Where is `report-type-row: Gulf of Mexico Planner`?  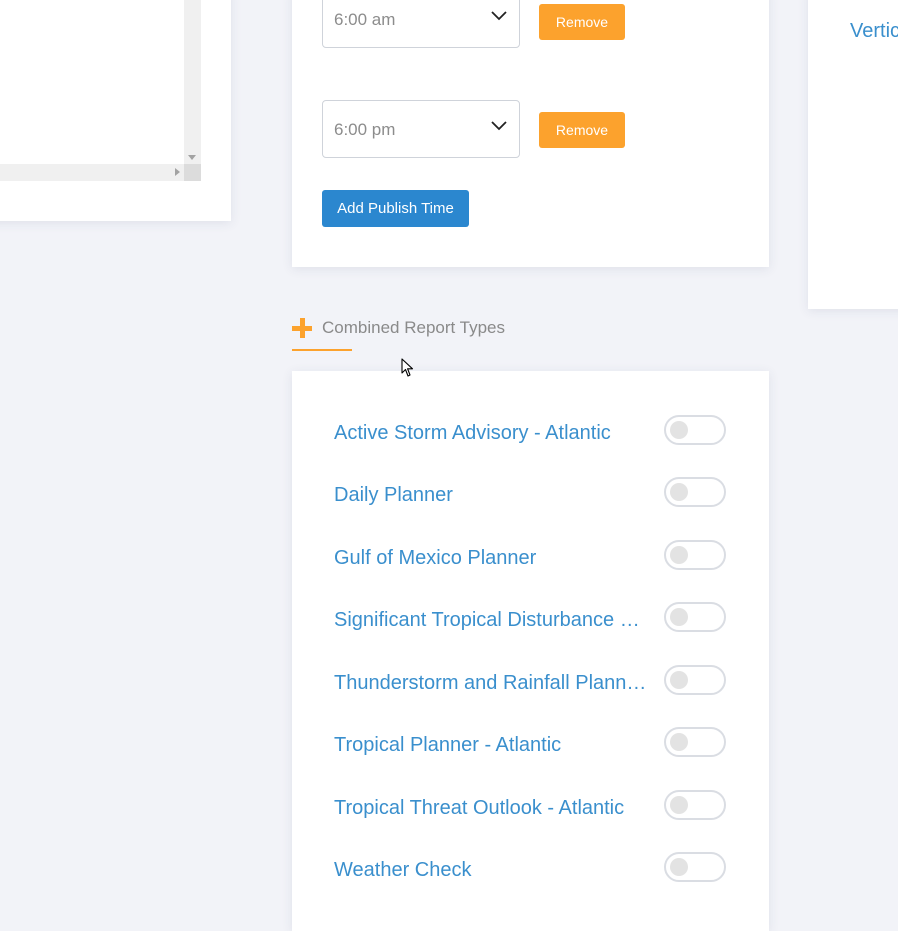 report-type-row: Gulf of Mexico Planner is located at coordinates (530, 558).